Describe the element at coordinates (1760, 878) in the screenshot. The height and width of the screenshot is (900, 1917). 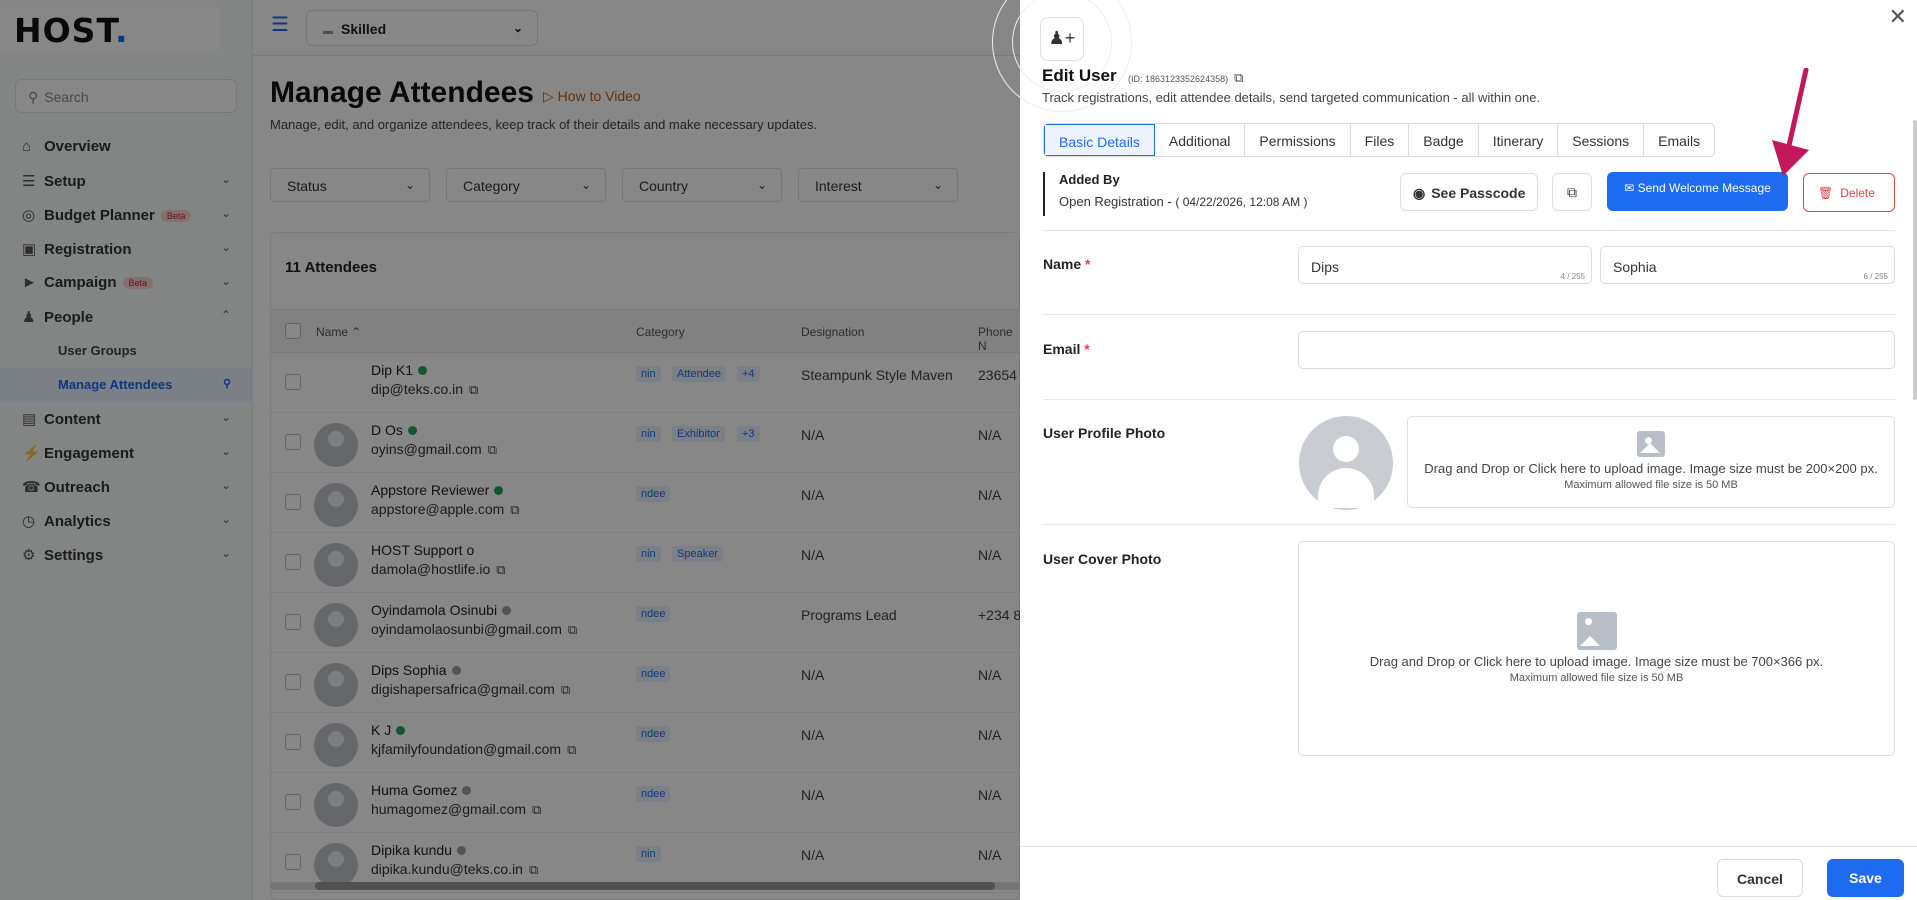
I see `cancel-button: Cancel` at that location.